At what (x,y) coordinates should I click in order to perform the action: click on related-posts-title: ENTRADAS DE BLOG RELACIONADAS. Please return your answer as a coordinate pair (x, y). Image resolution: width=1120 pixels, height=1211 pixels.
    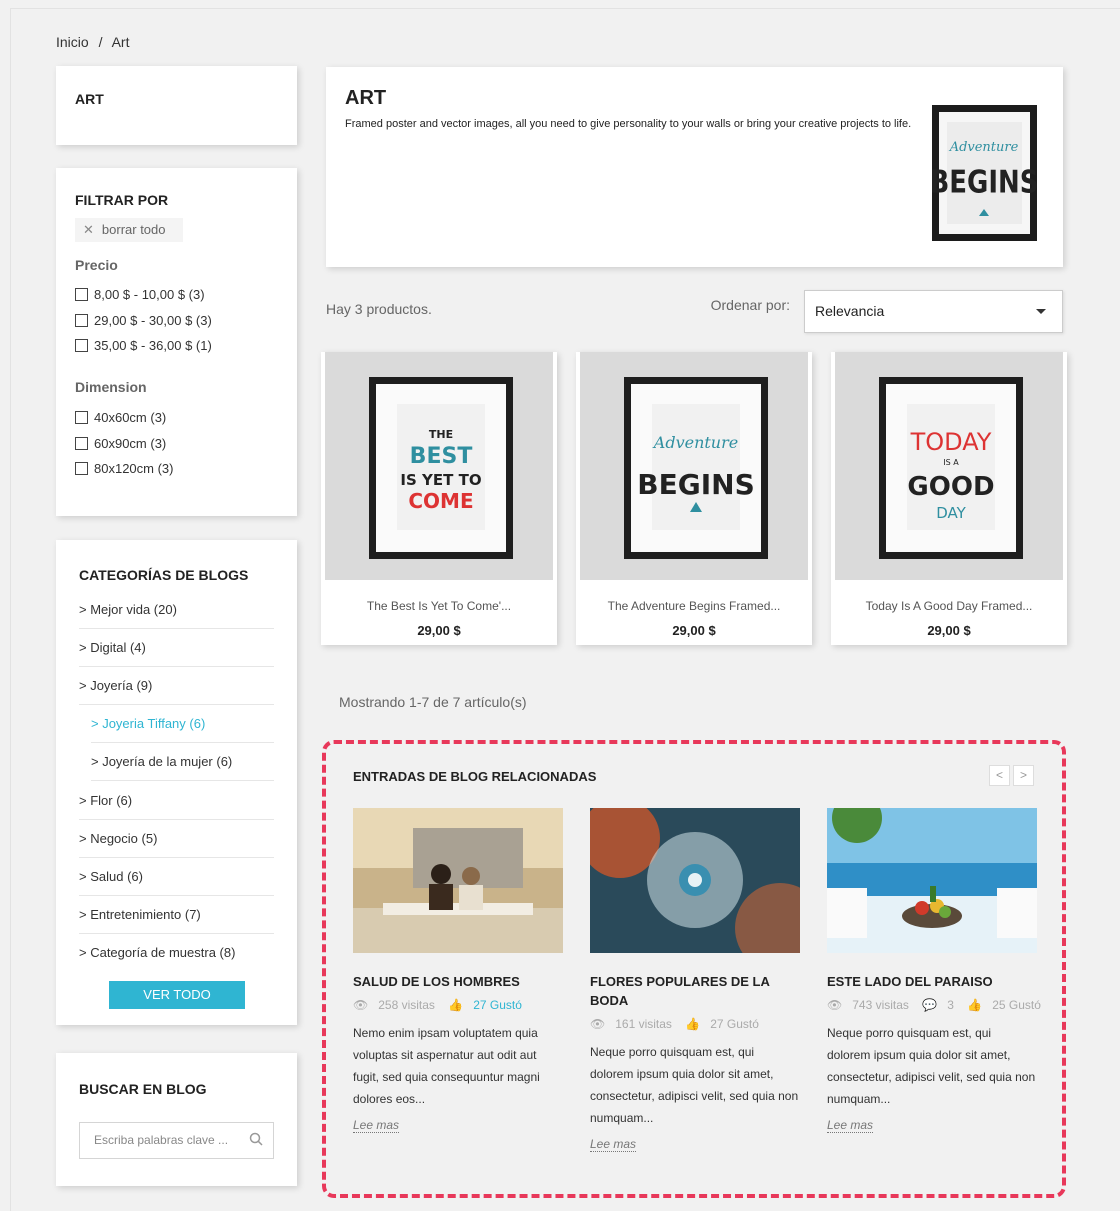
    Looking at the image, I should click on (475, 776).